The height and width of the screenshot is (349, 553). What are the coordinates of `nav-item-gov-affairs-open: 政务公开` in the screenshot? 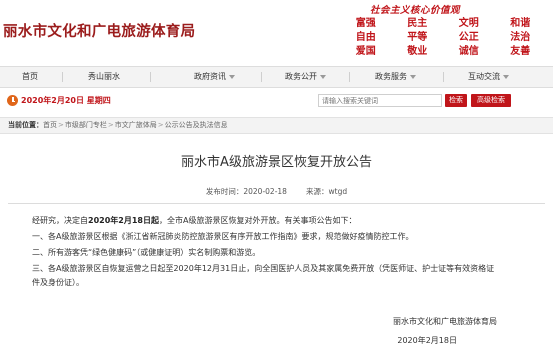 It's located at (305, 77).